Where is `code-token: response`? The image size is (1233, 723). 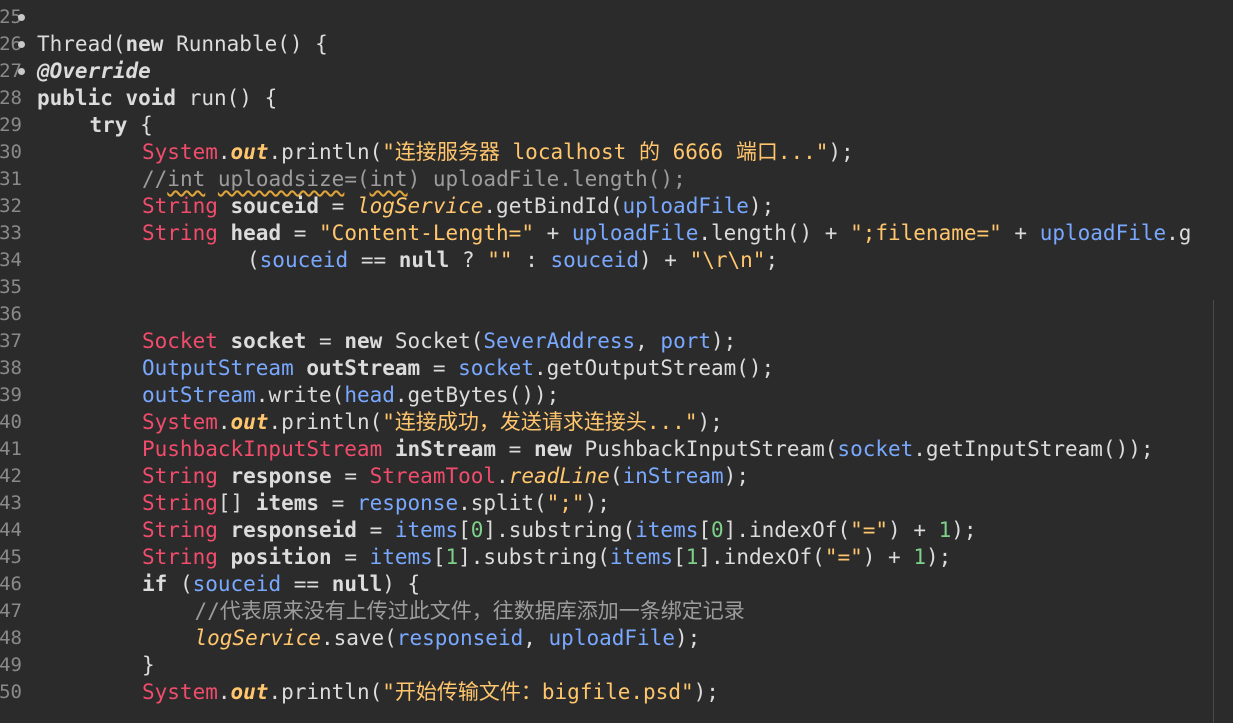
code-token: response is located at coordinates (407, 503).